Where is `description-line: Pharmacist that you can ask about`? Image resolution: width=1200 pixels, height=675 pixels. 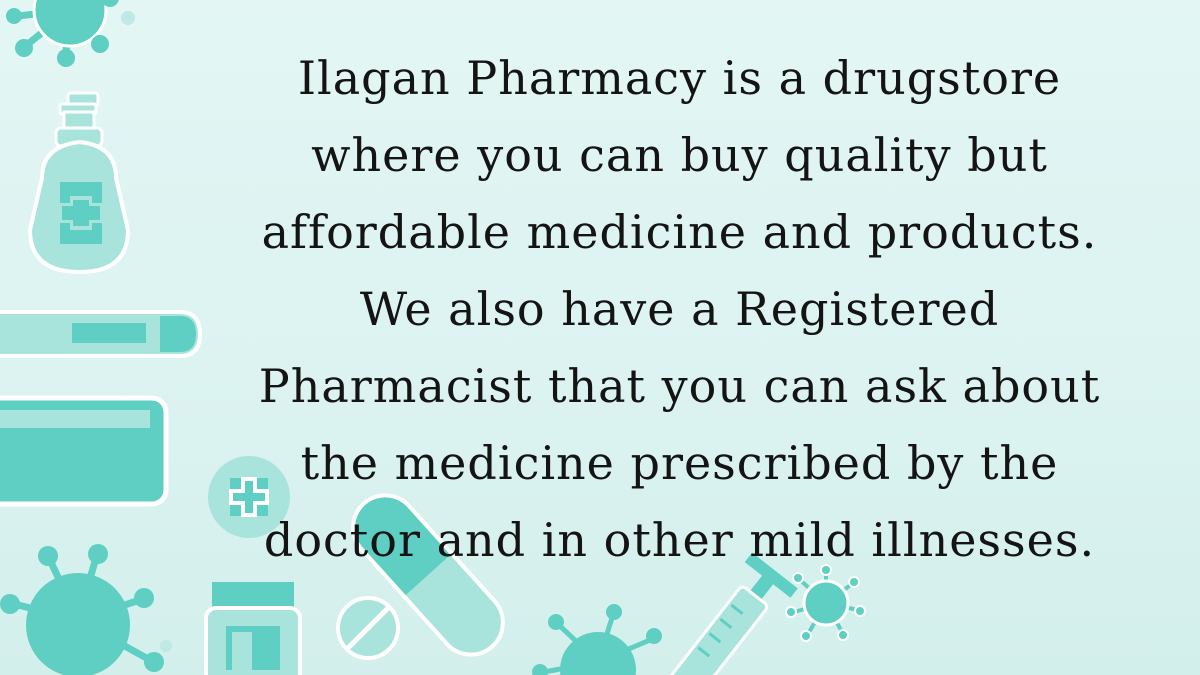 description-line: Pharmacist that you can ask about is located at coordinates (679, 386).